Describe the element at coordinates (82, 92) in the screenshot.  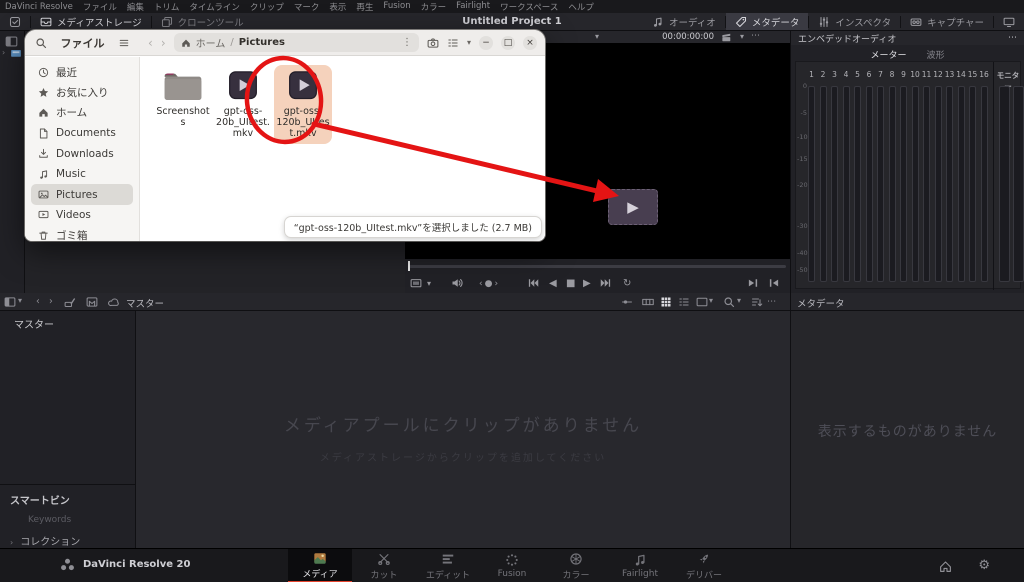
I see `sidebar-item-お気に入り: お気に入り` at that location.